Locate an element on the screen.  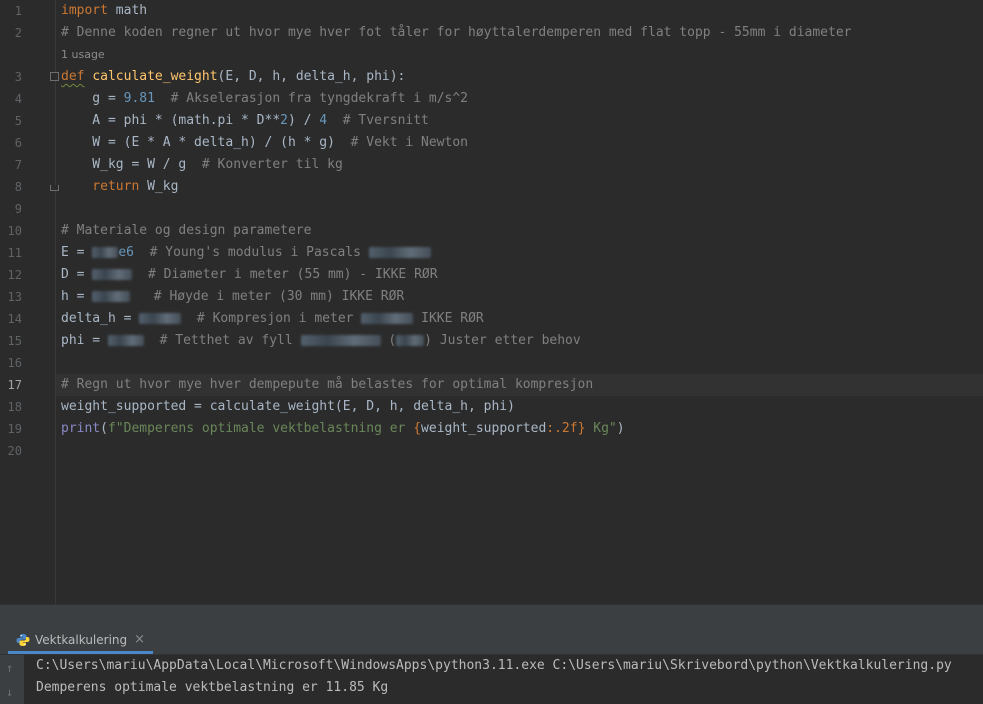
line-number: 11 is located at coordinates (14, 253).